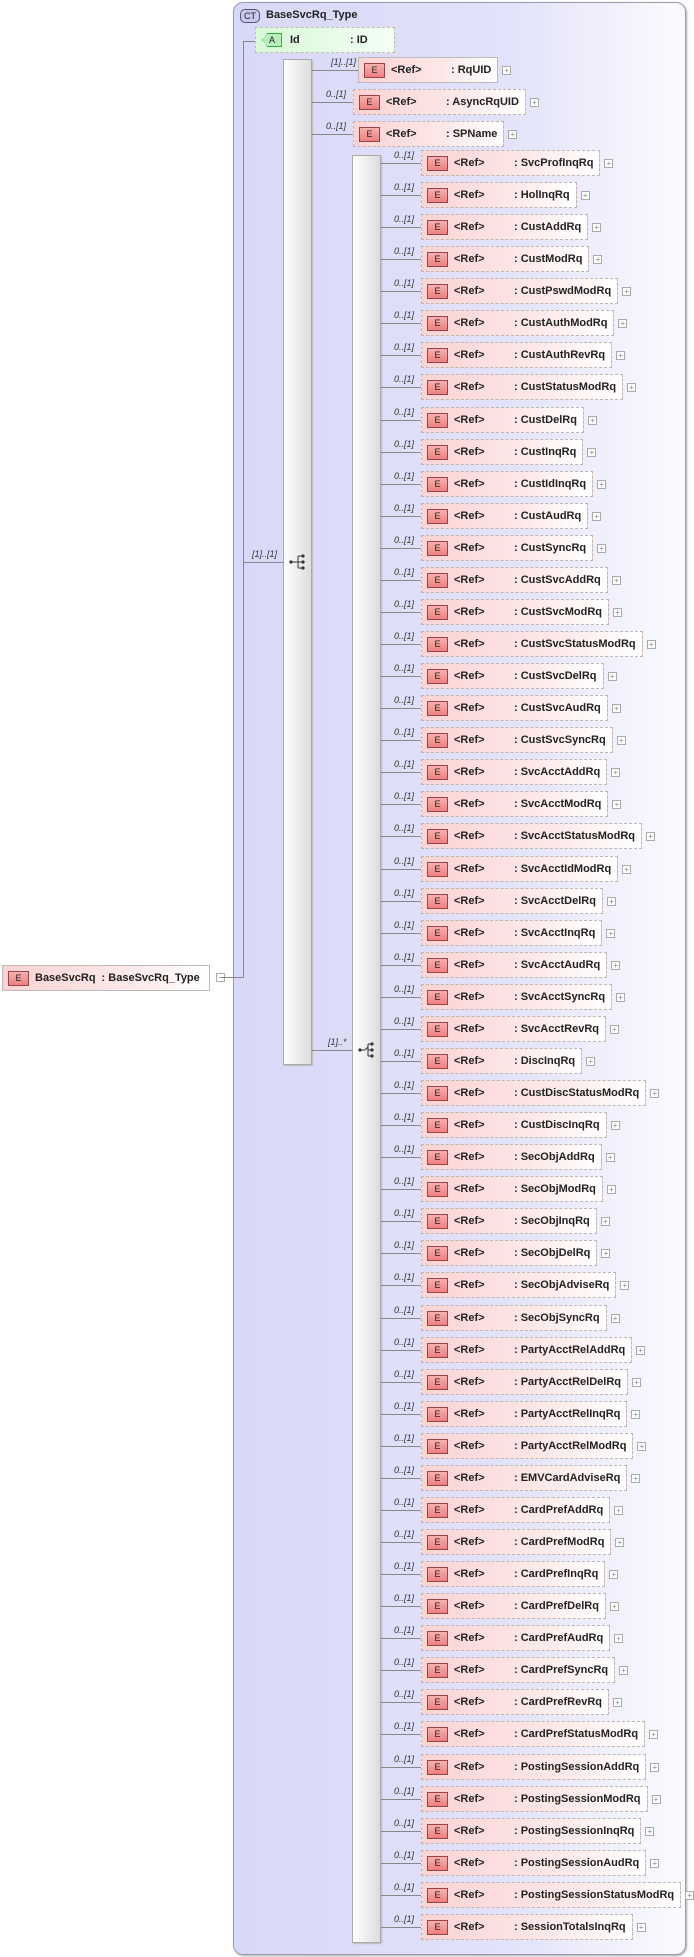 The image size is (694, 1957). Describe the element at coordinates (439, 102) in the screenshot. I see `ref-element: E <Ref>: AsyncRqUID` at that location.